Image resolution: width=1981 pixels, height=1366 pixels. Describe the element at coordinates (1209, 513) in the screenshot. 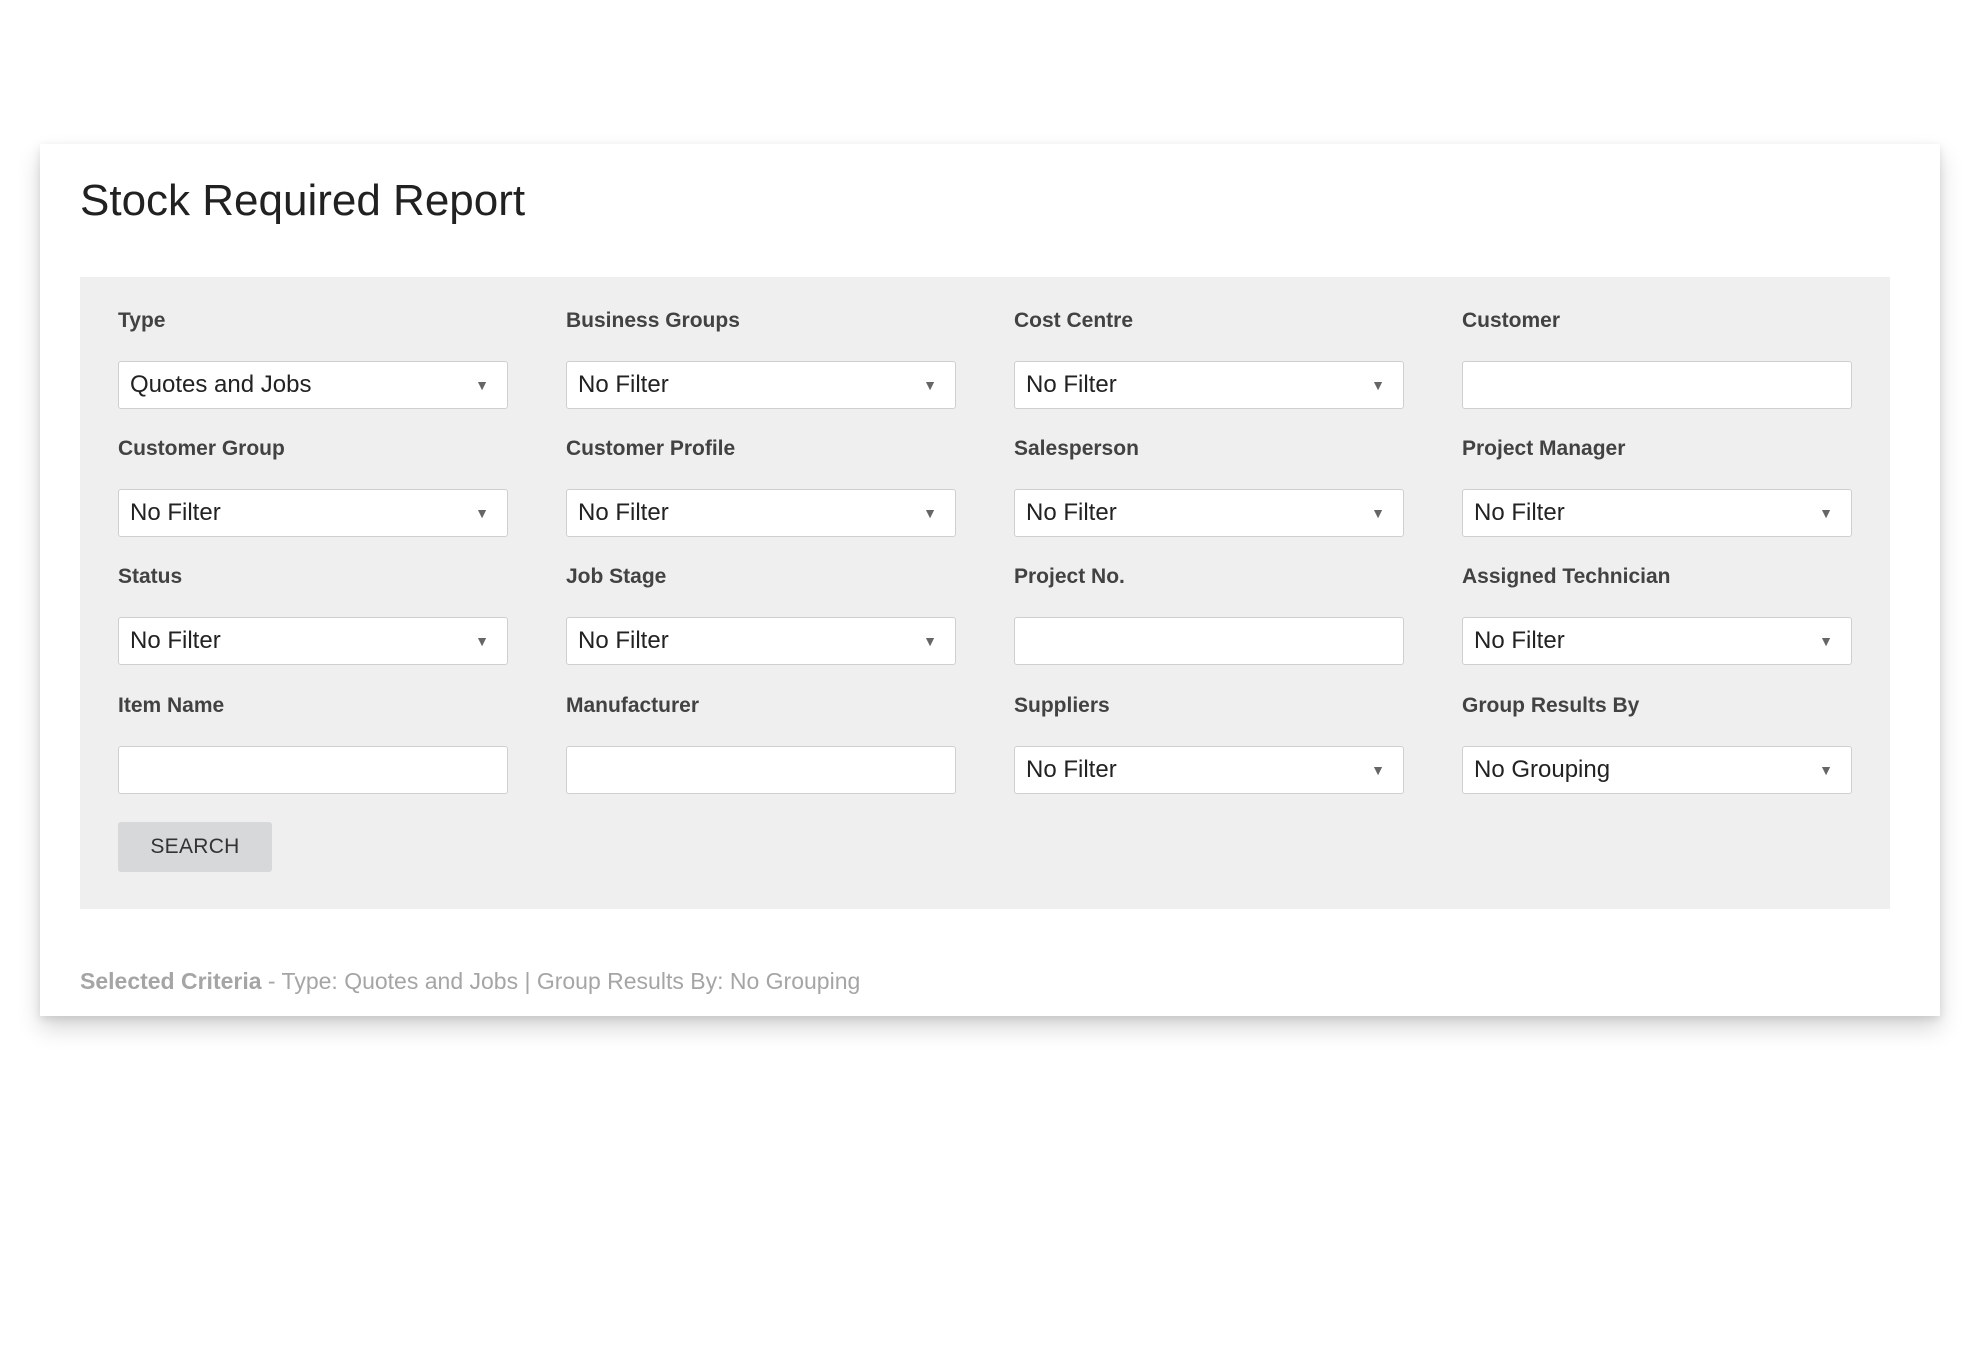

I see `salesperson-select: No Filter ▼` at that location.